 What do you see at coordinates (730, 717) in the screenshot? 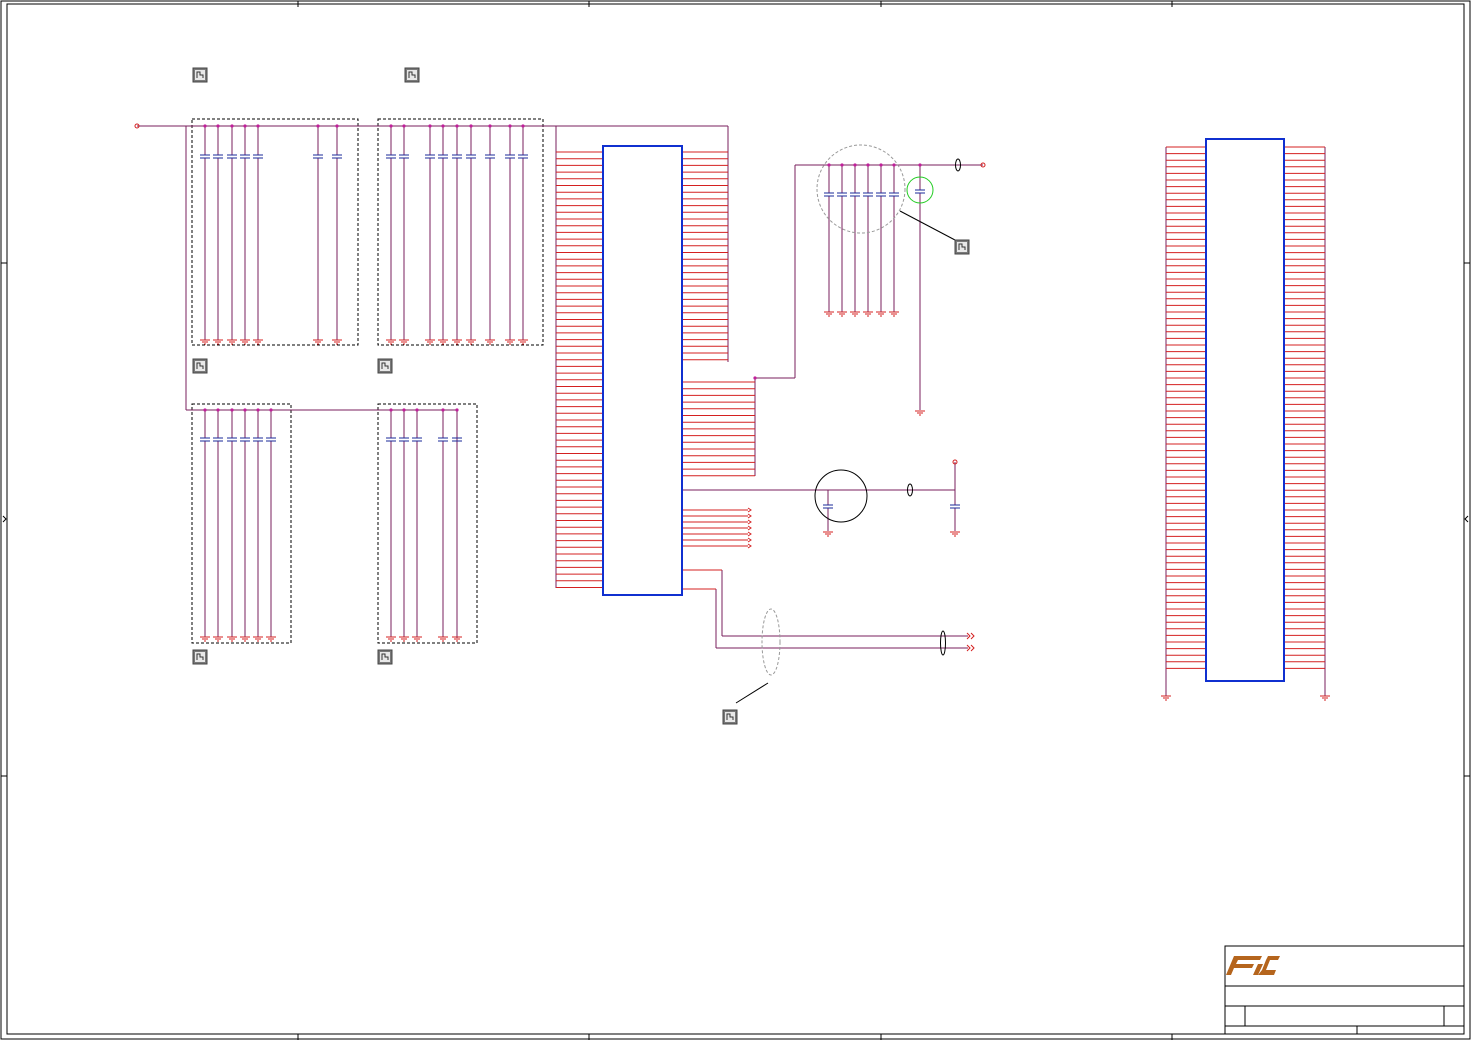
I see `note-icon-diff-pair` at bounding box center [730, 717].